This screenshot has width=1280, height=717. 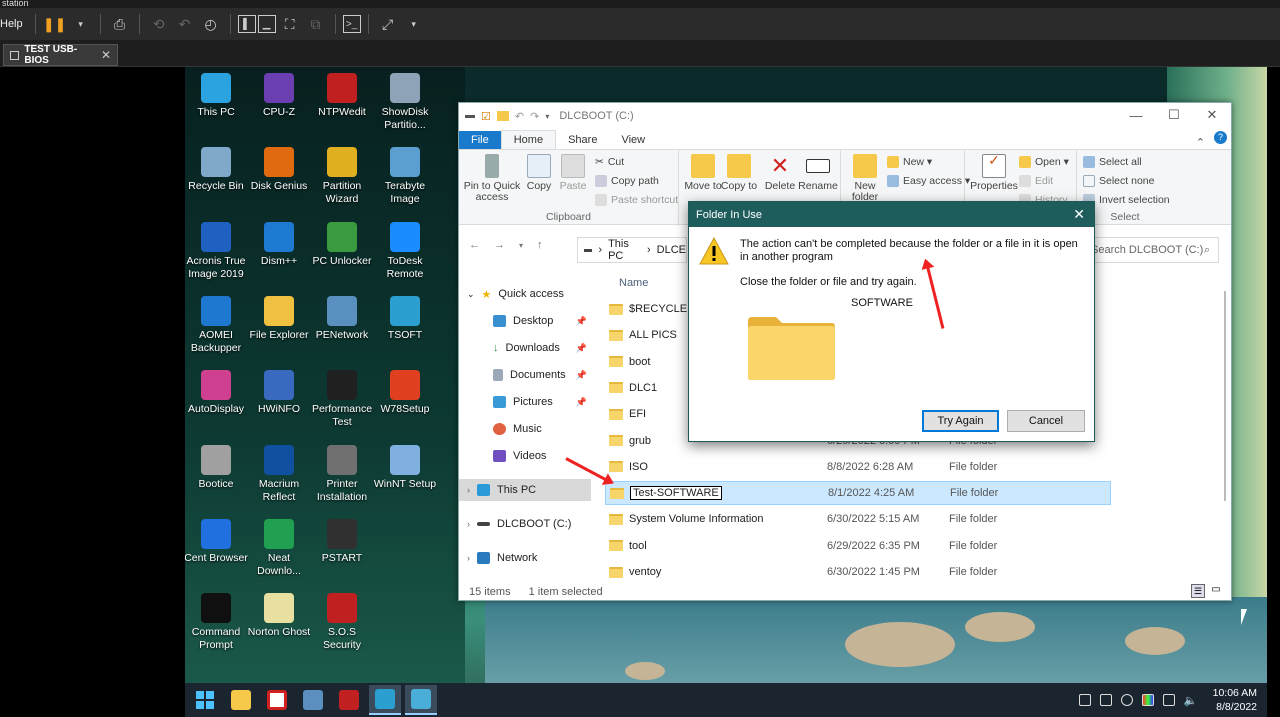 I want to click on cancel-button: Cancel, so click(x=1046, y=421).